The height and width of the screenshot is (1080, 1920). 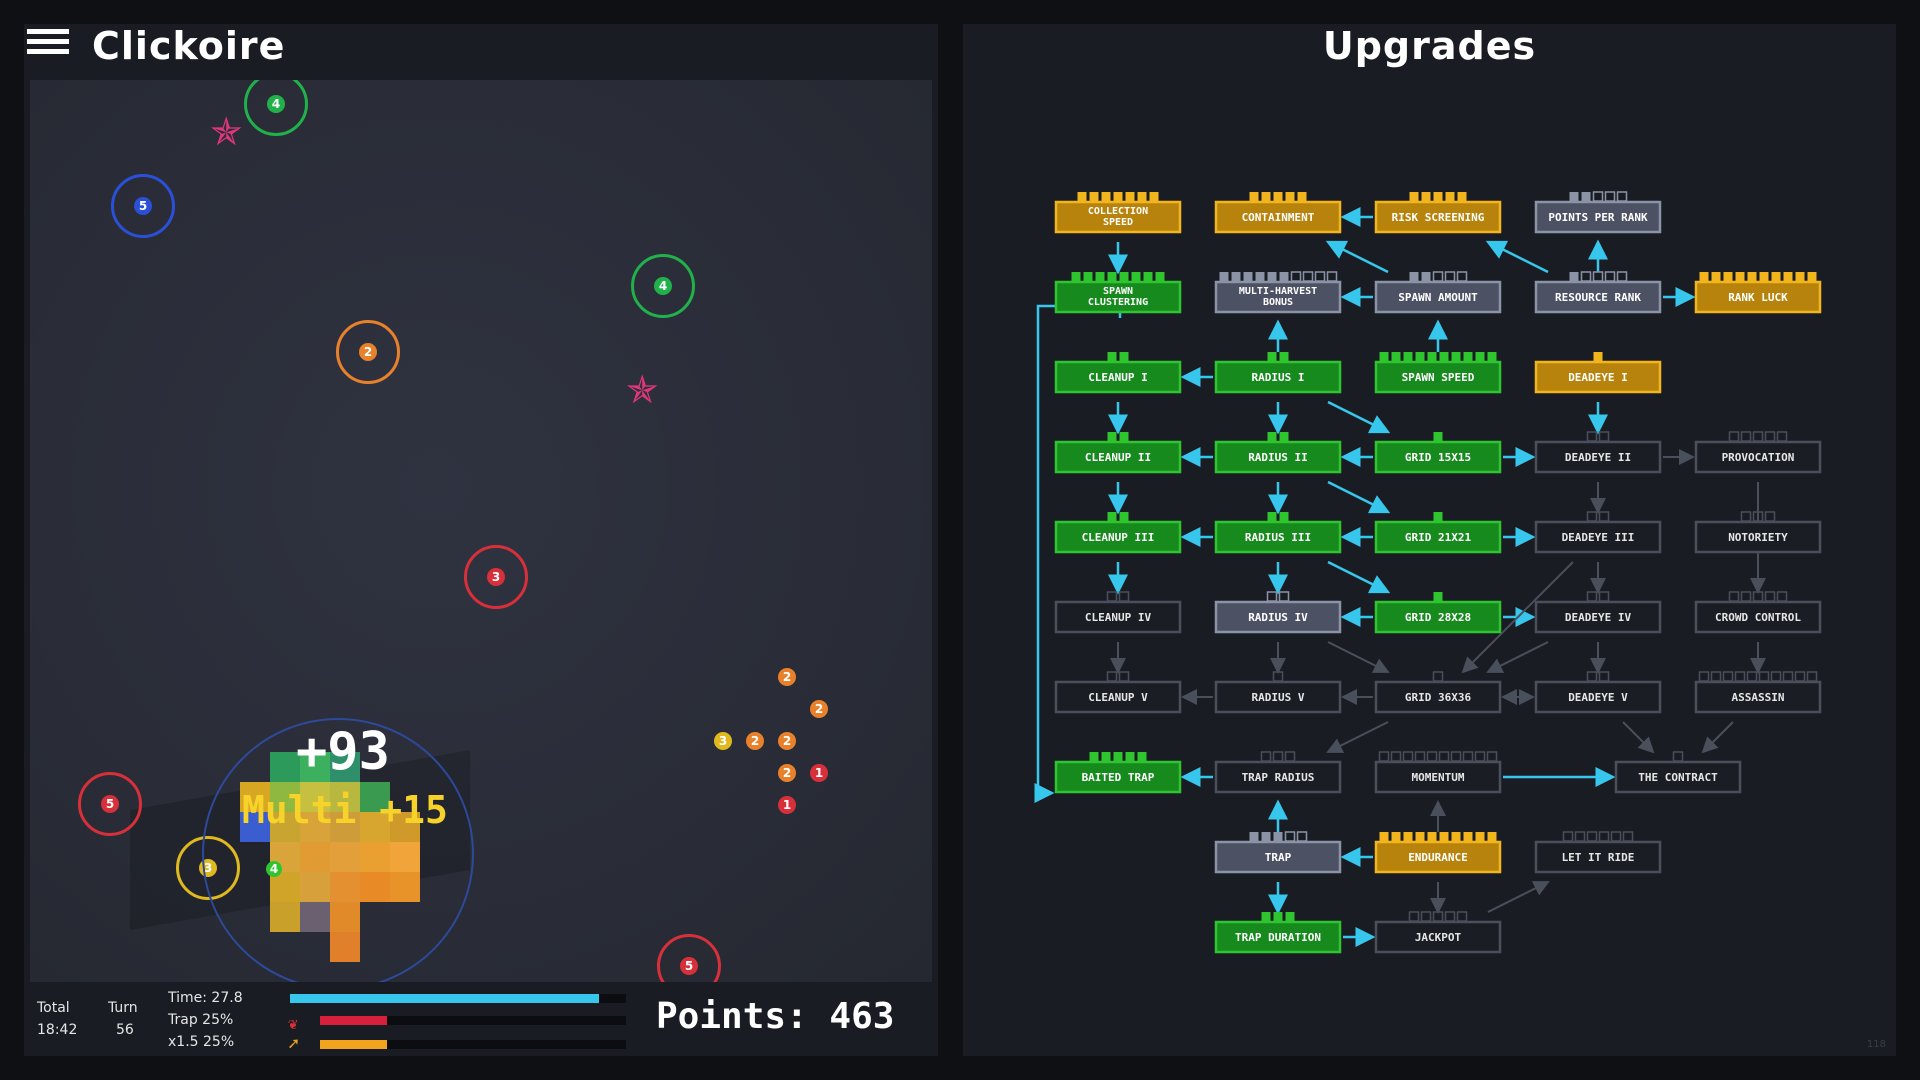 I want to click on upgrade-node-cleanup_5: CLEANUP V, so click(x=1118, y=692).